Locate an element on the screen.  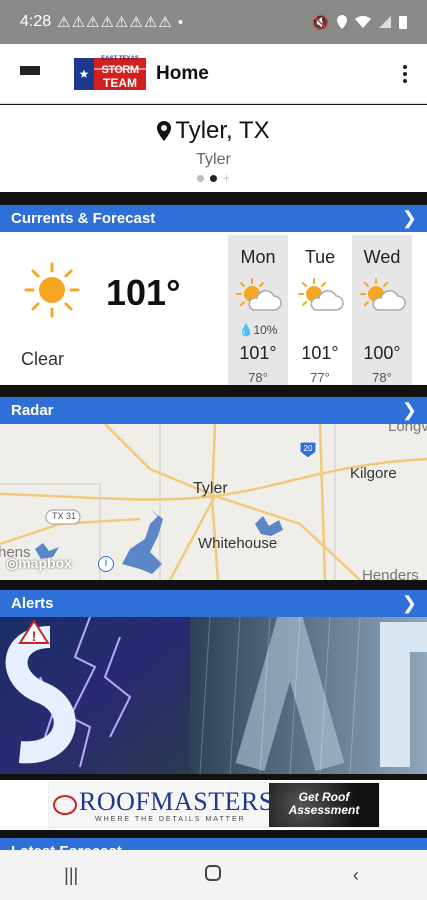
i20-shield: 20 is located at coordinates (308, 448).